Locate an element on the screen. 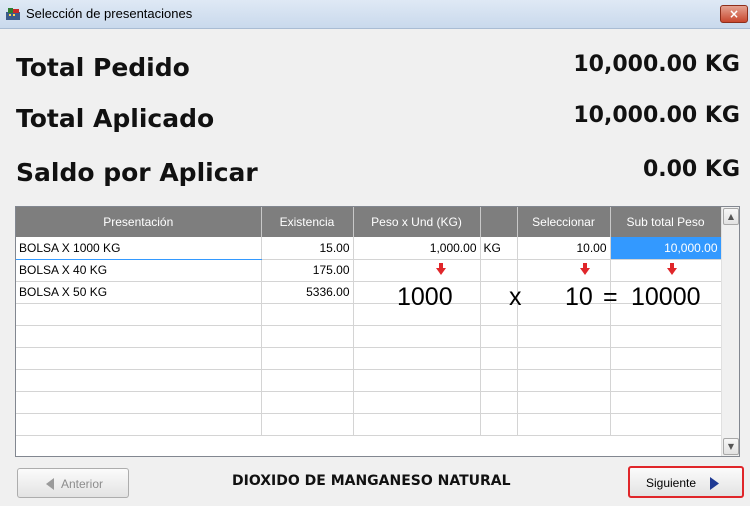 The width and height of the screenshot is (750, 506). saldo-label: Saldo por Aplicar is located at coordinates (137, 172).